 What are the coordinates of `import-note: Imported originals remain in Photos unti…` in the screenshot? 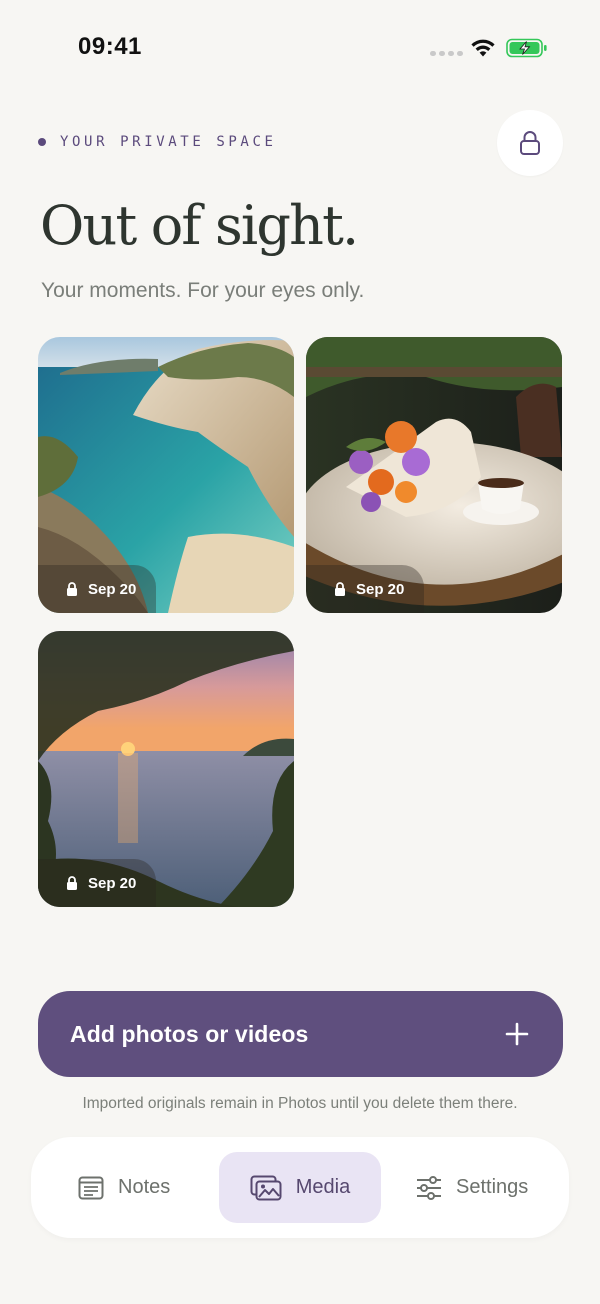 It's located at (300, 1103).